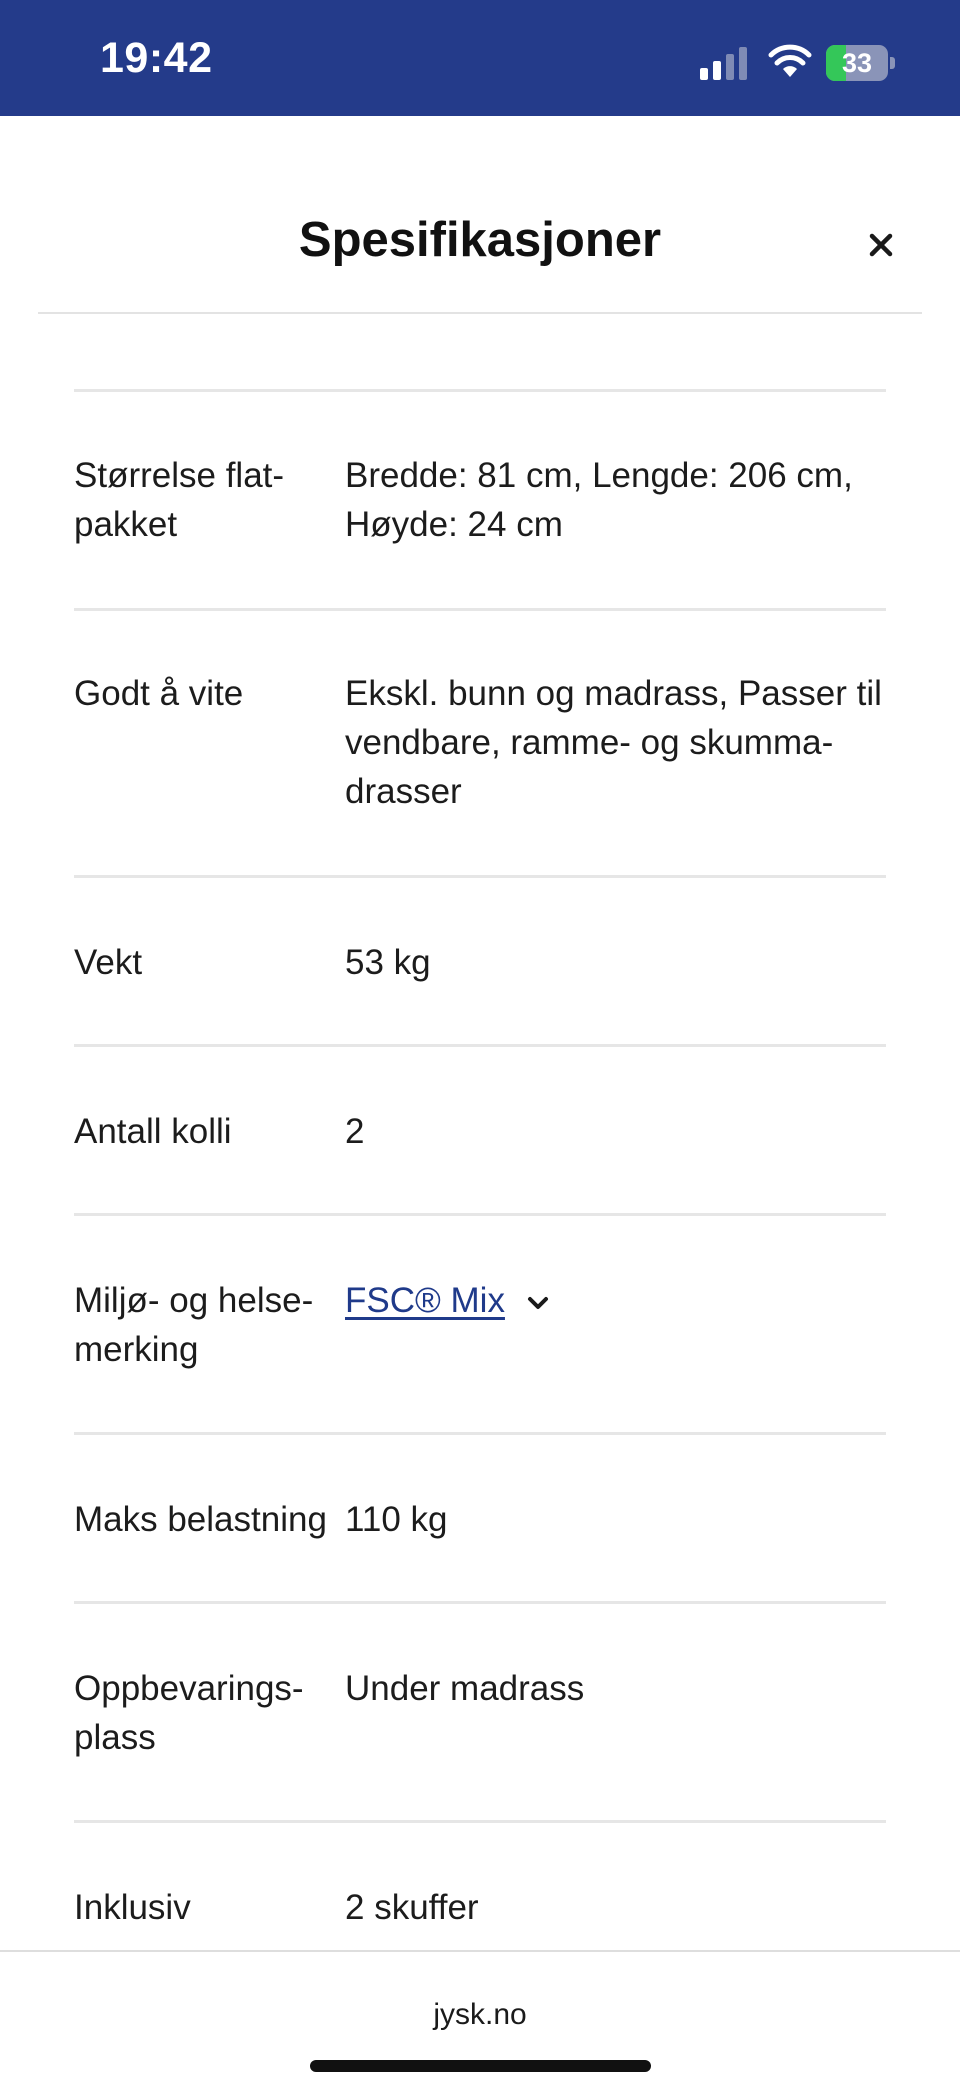 This screenshot has height=2080, width=960. Describe the element at coordinates (480, 240) in the screenshot. I see `sheet-title: Spesifikasjoner` at that location.